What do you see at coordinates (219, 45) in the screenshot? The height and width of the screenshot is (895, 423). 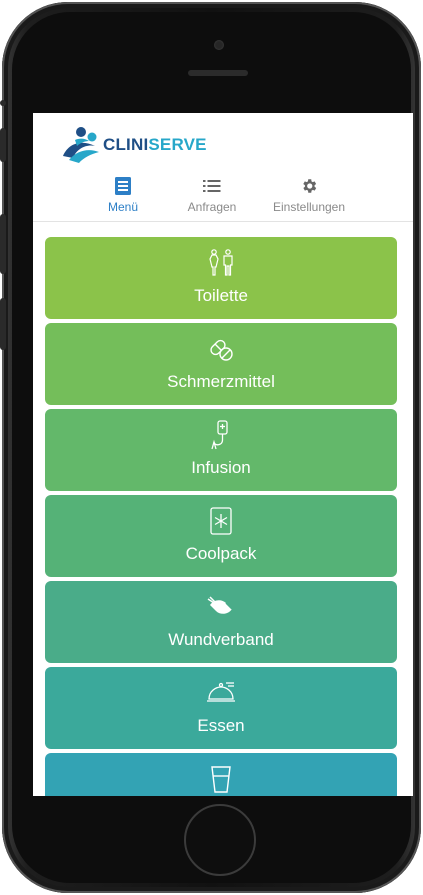 I see `front-camera` at bounding box center [219, 45].